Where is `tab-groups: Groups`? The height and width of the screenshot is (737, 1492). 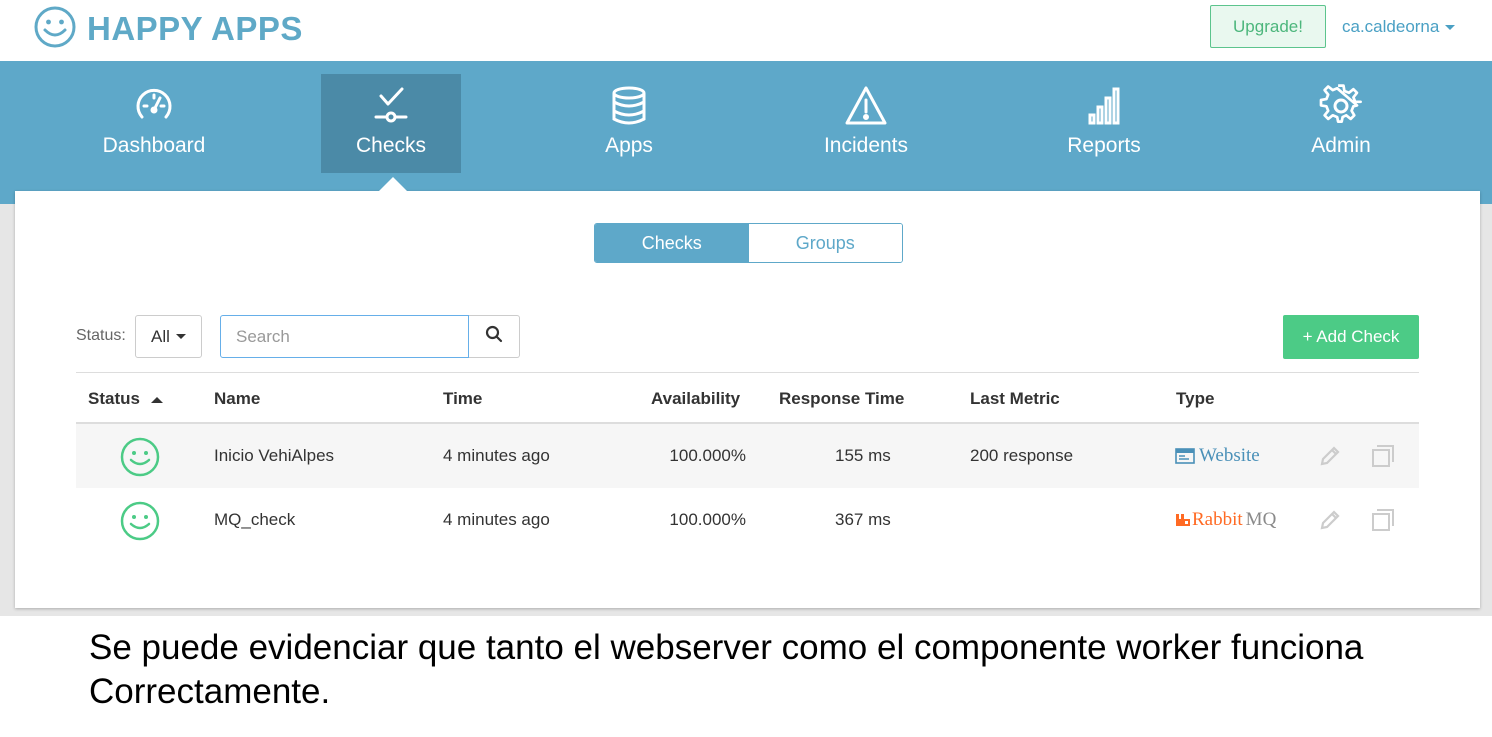
tab-groups: Groups is located at coordinates (825, 243).